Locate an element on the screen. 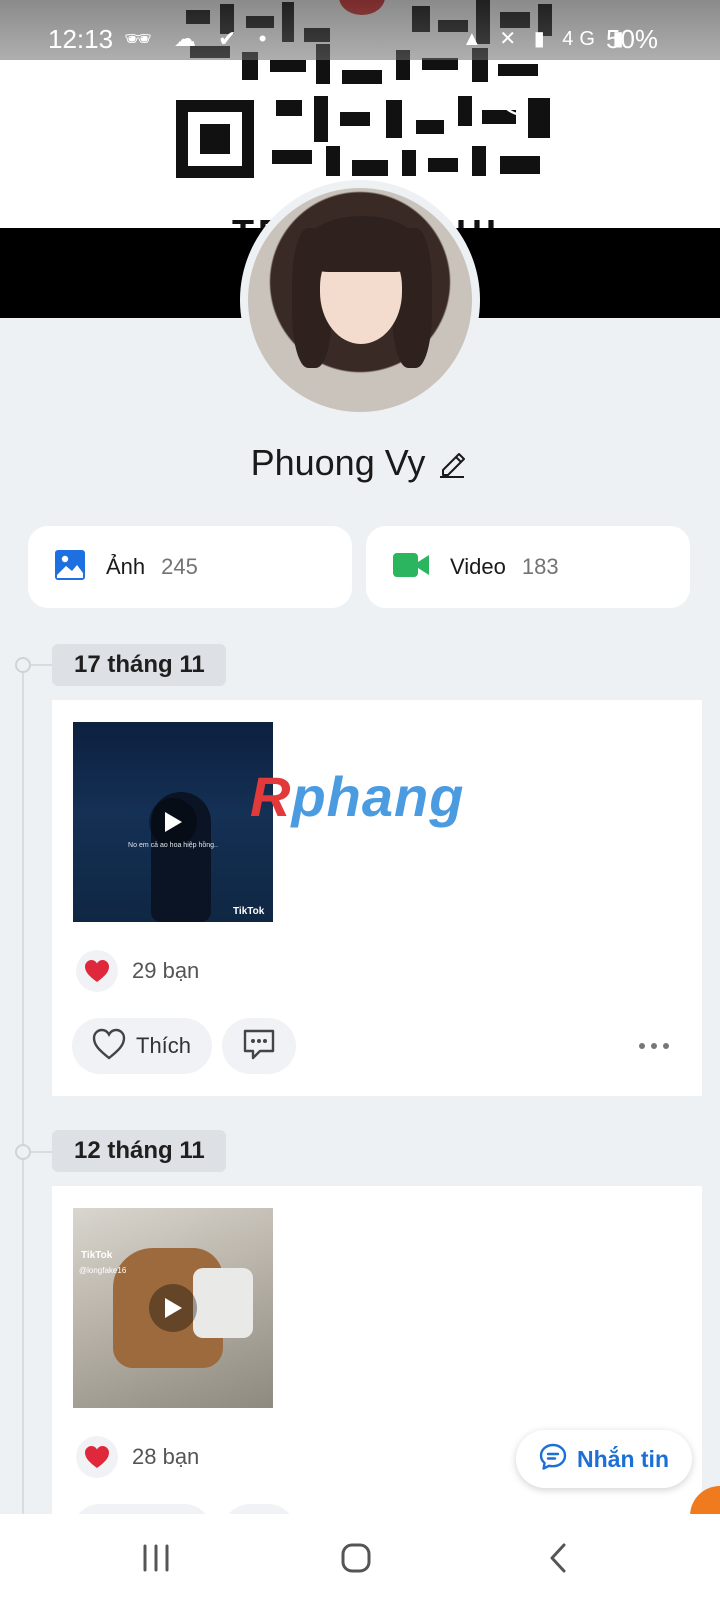 The width and height of the screenshot is (720, 1600). thumbnail-caption: No em cả ao hoa hiệp hồng.. is located at coordinates (173, 845).